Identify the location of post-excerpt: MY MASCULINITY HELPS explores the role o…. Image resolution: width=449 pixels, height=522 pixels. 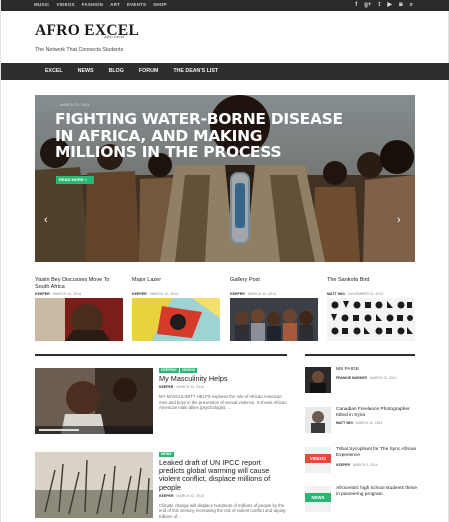
(223, 402).